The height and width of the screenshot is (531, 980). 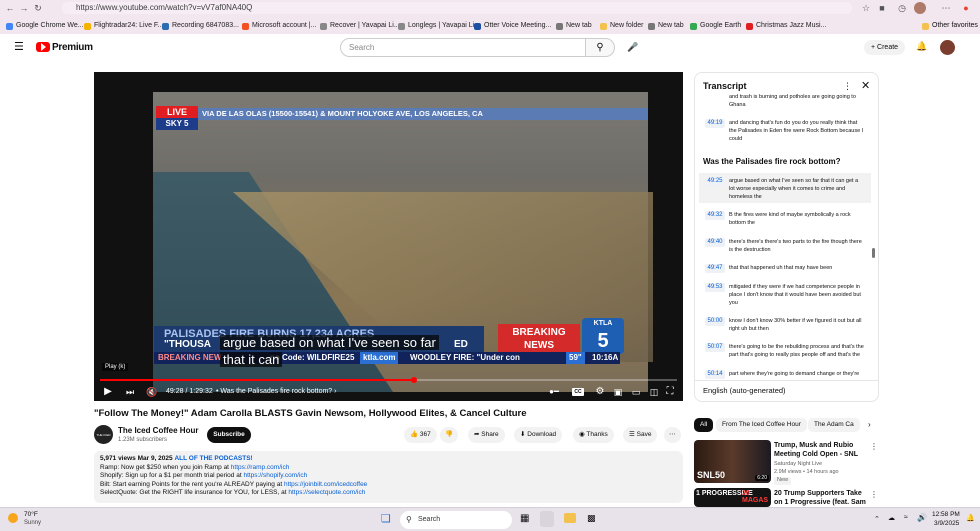 What do you see at coordinates (486, 435) in the screenshot?
I see `share-button: ➦ Share` at bounding box center [486, 435].